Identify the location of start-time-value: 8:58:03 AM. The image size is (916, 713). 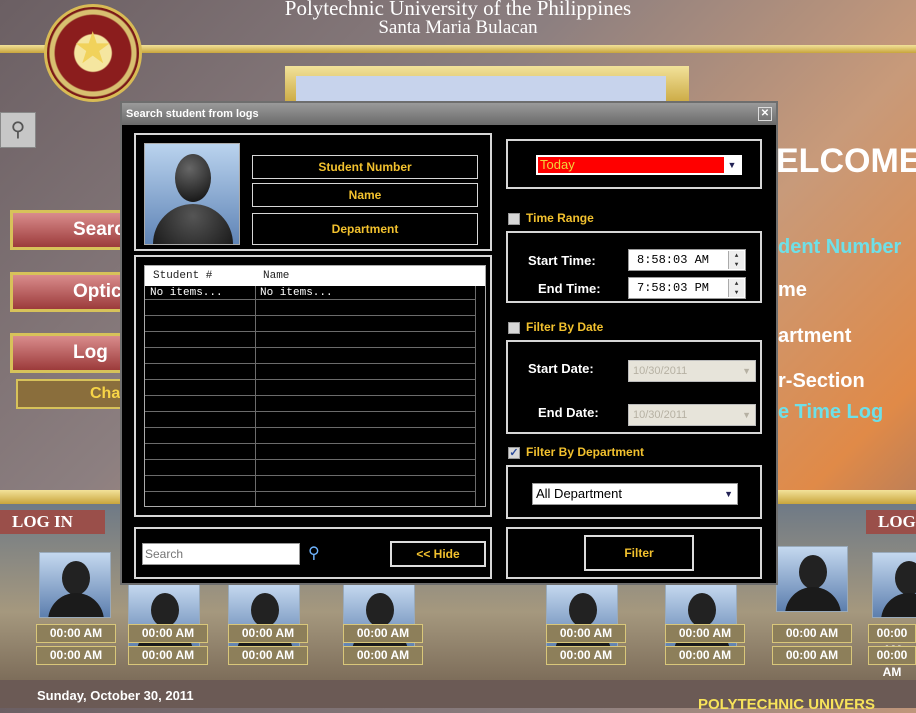
(673, 260).